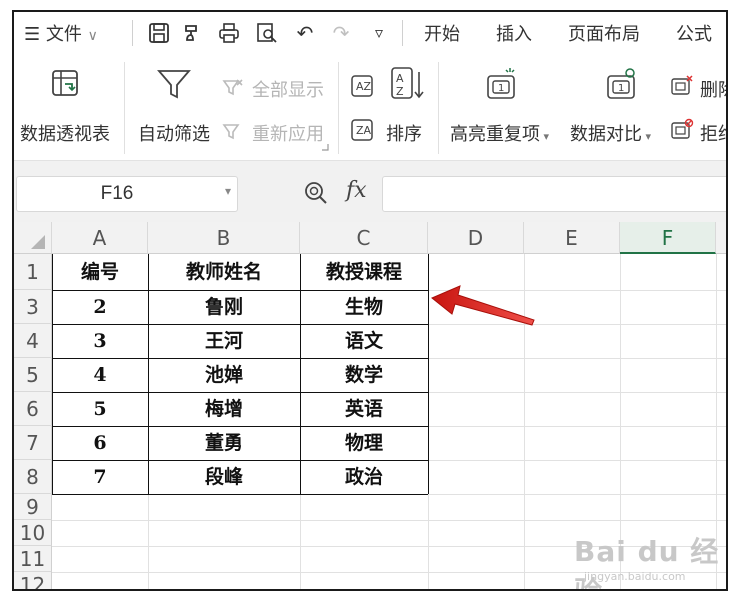 The height and width of the screenshot is (603, 740). Describe the element at coordinates (713, 134) in the screenshot. I see `reject-duplicates-label: 拒绝` at that location.